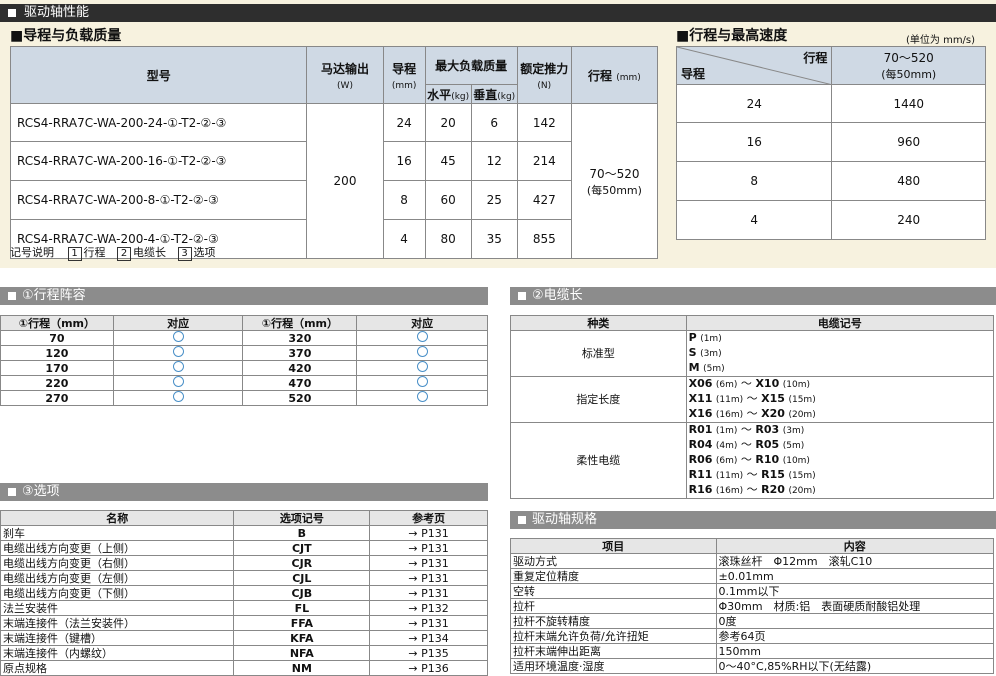 This screenshot has width=996, height=676. I want to click on spec-value: 0度, so click(855, 621).